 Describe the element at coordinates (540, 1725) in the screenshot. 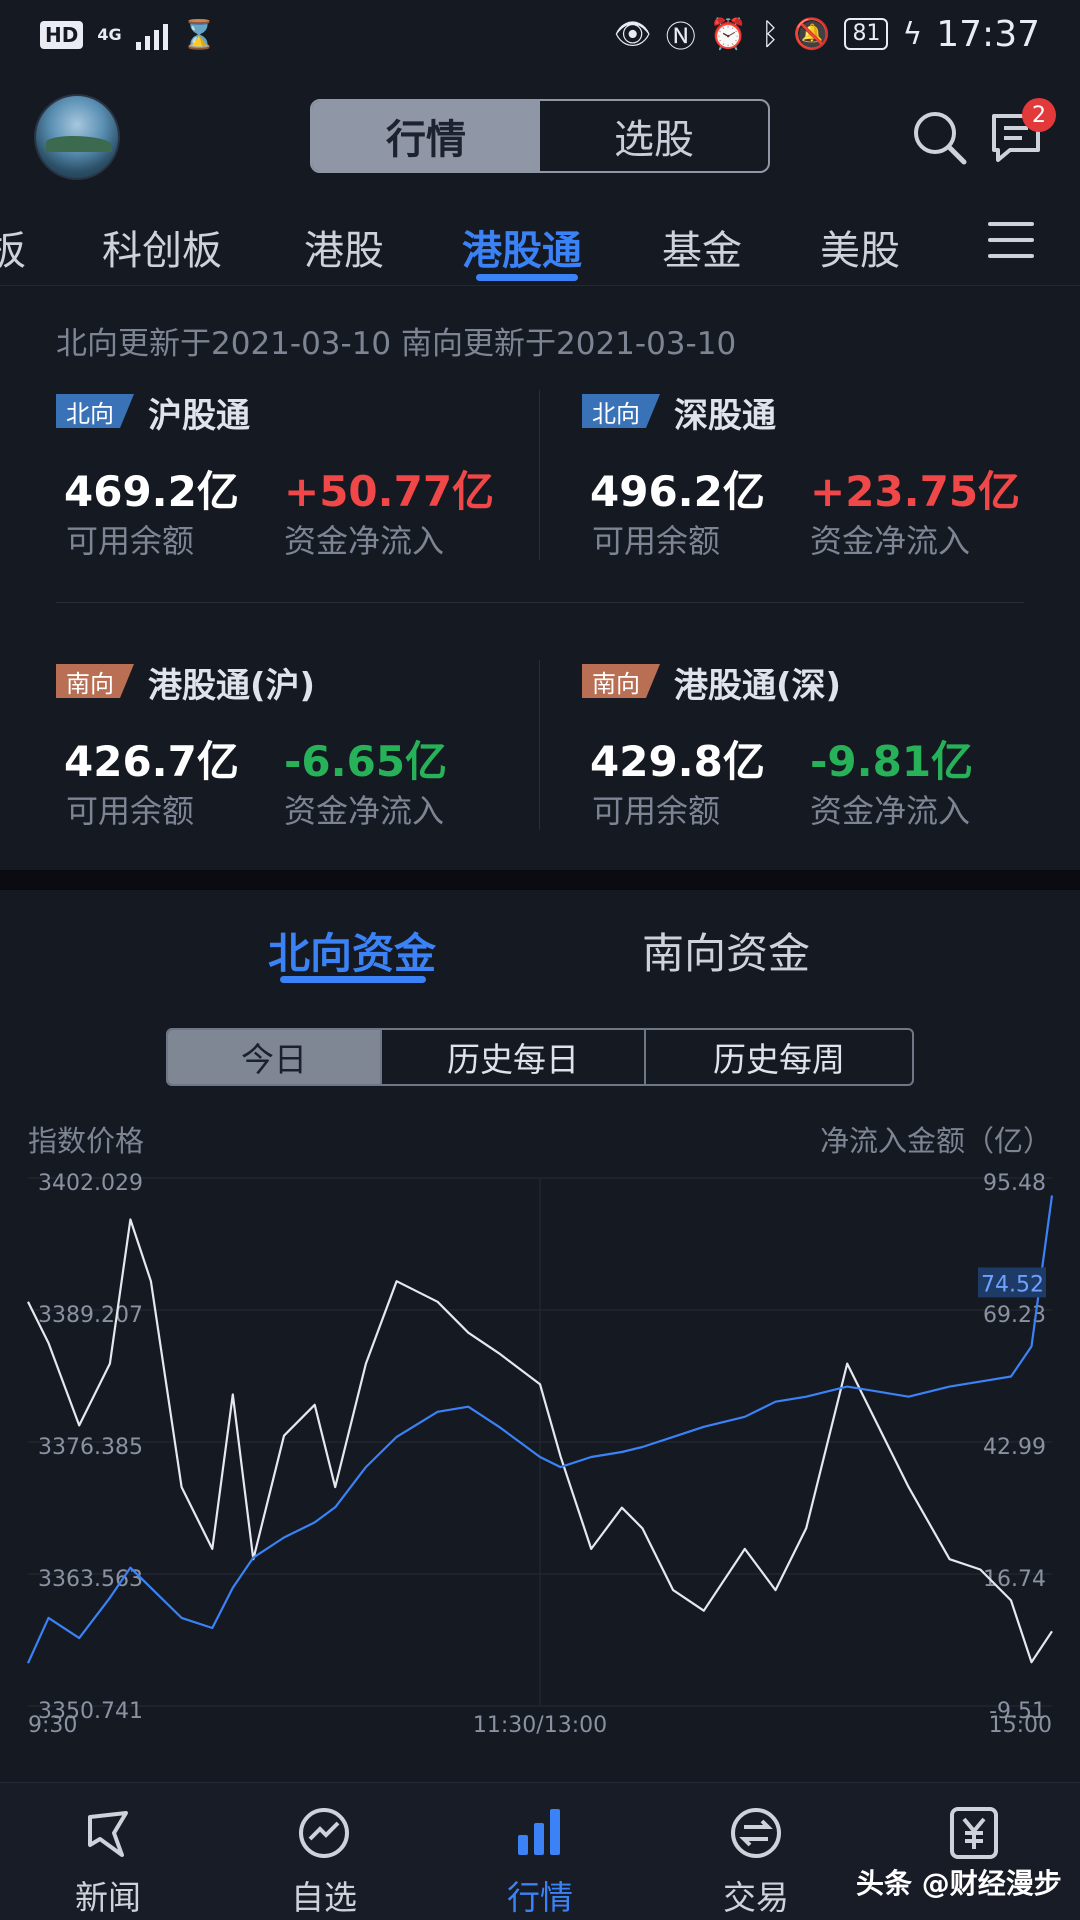

I see `x-tick-label: 11:30/13:00` at that location.